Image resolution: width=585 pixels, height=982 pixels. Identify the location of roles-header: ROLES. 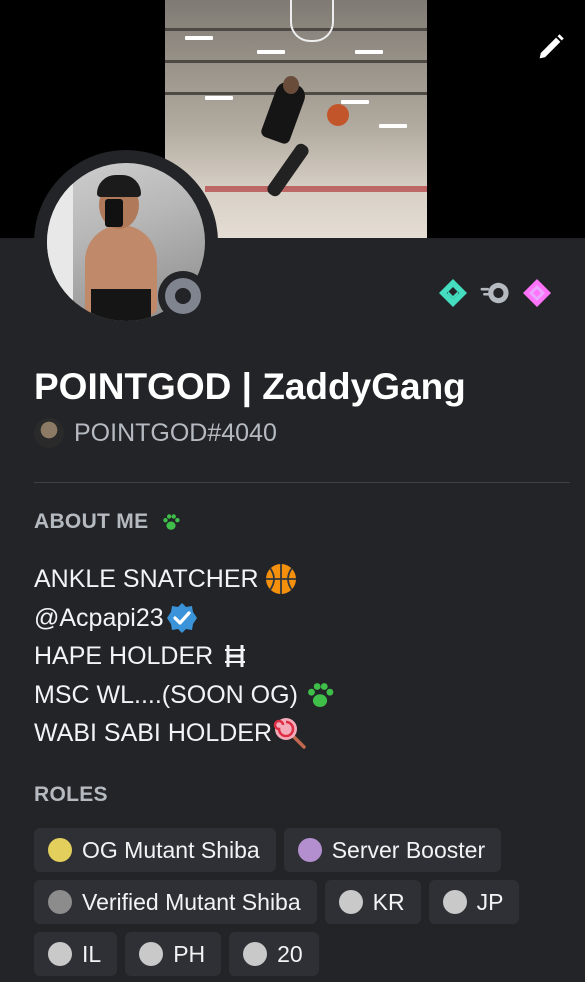
(71, 794).